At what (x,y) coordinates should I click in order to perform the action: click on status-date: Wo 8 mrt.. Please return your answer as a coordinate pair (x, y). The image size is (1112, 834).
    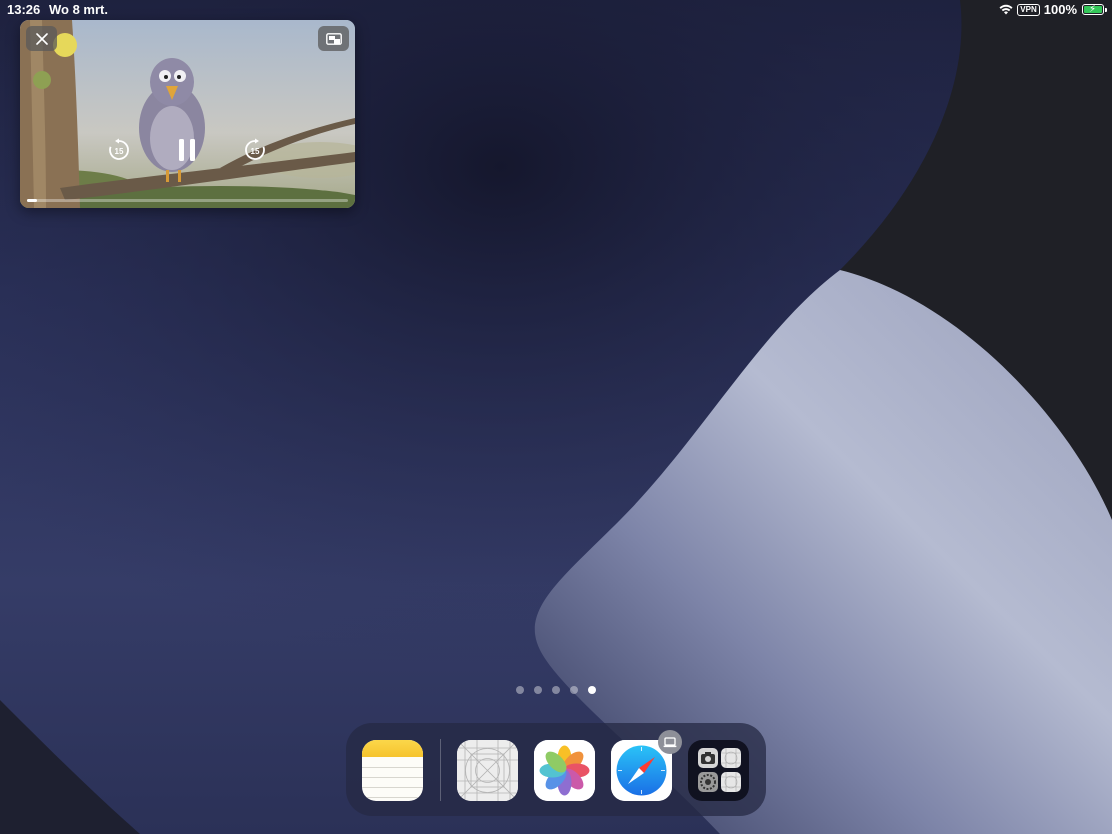
    Looking at the image, I should click on (78, 9).